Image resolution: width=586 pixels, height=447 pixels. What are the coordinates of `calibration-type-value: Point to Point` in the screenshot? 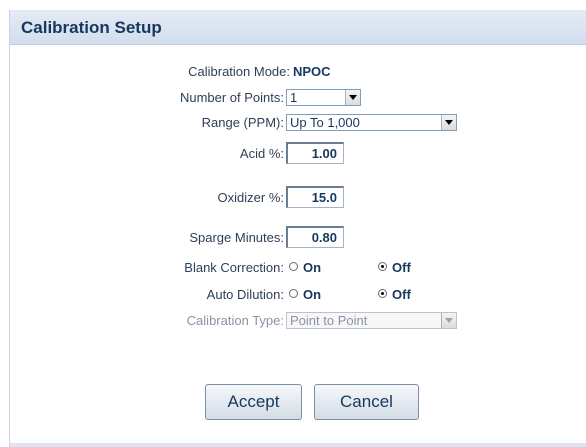 It's located at (329, 320).